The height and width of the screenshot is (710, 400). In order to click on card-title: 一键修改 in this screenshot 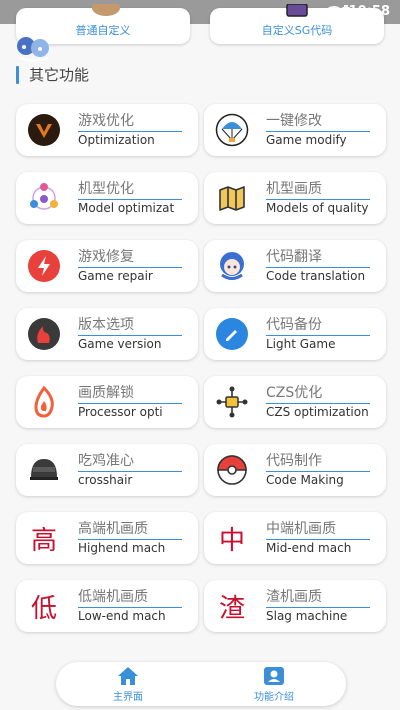, I will do `click(318, 122)`.